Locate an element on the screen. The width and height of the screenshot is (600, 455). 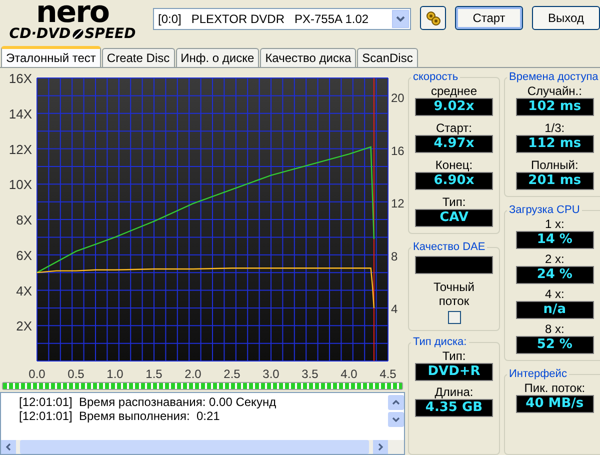
axis-label: 8 is located at coordinates (394, 256).